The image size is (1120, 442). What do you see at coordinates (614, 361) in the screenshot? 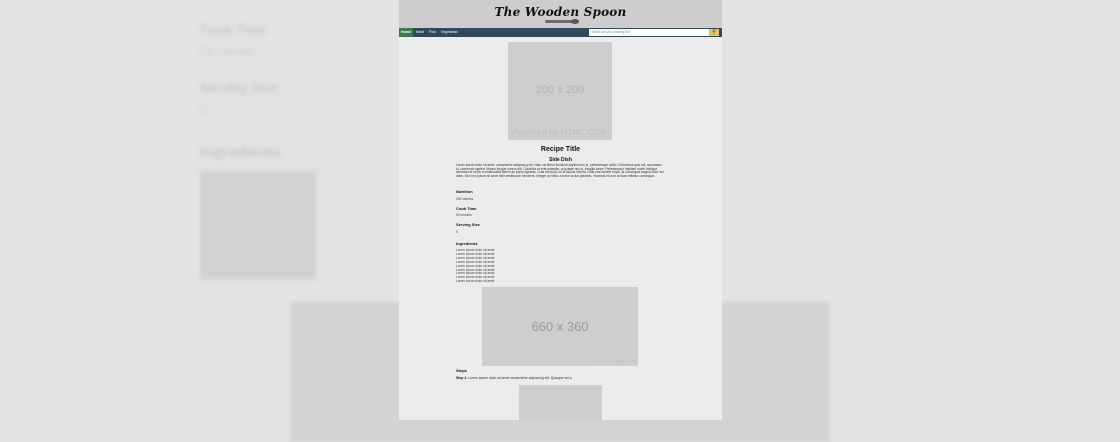
I see `wide-image-powered-by: Powered by HTML.COM` at bounding box center [614, 361].